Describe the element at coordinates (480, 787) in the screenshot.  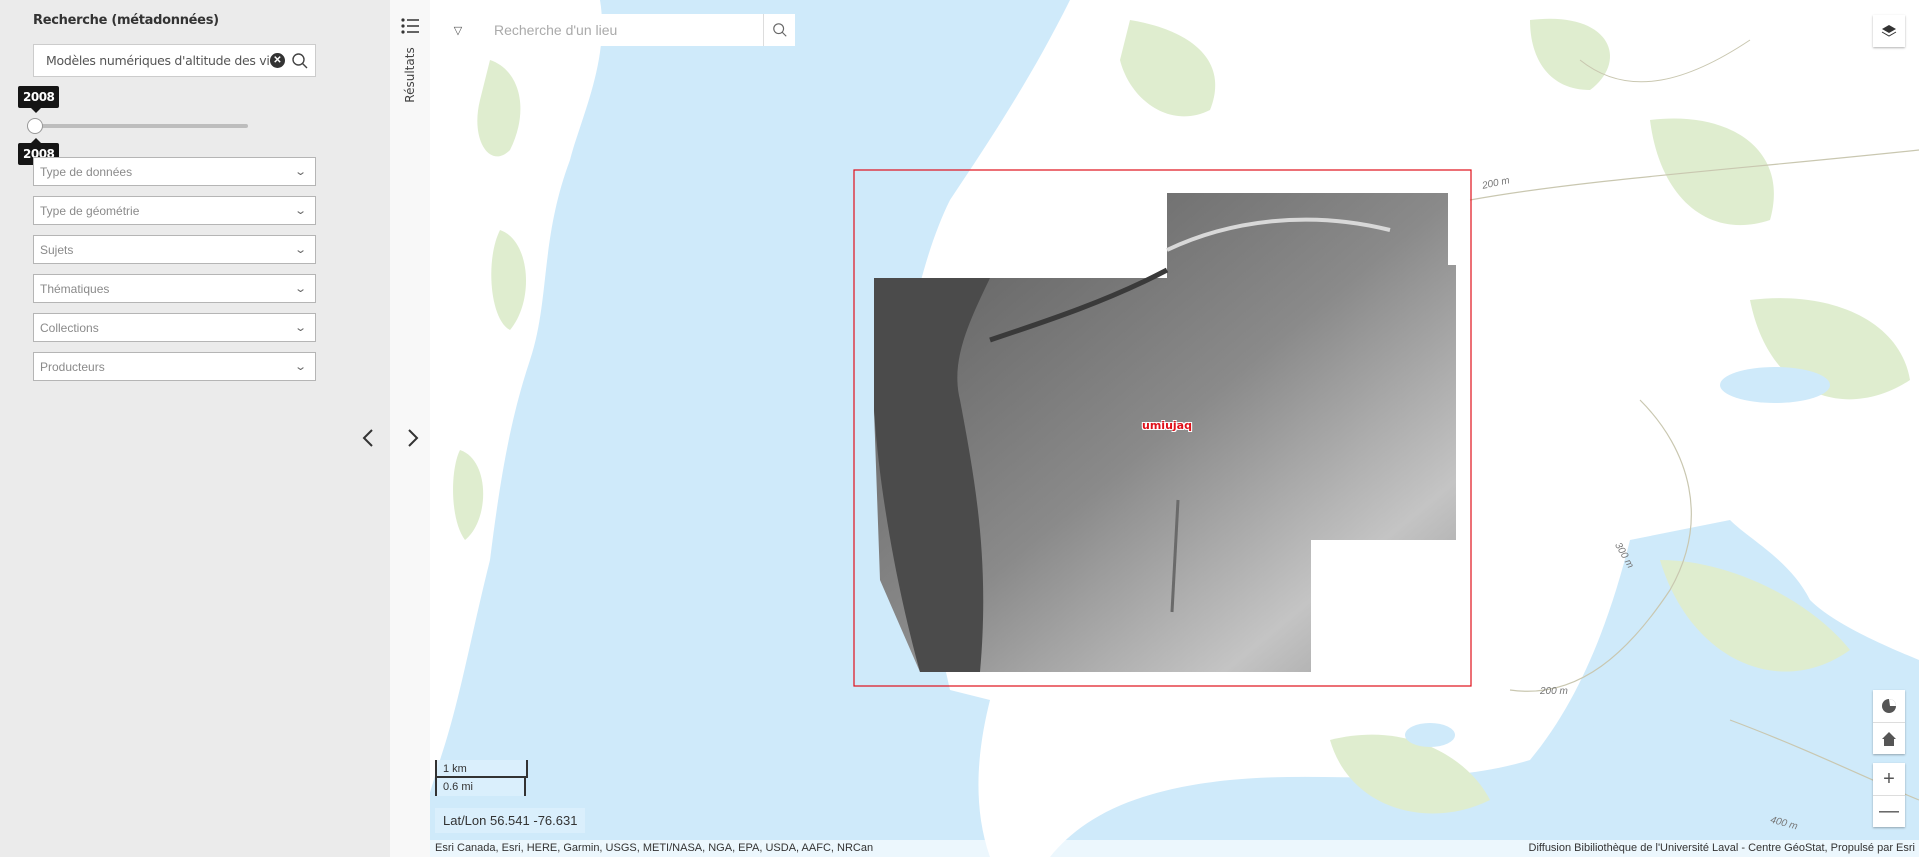
I see `scalebar-imperial: 0.6 mi` at that location.